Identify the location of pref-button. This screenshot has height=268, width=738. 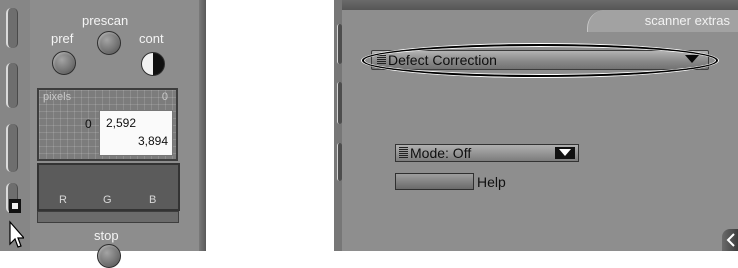
(64, 63).